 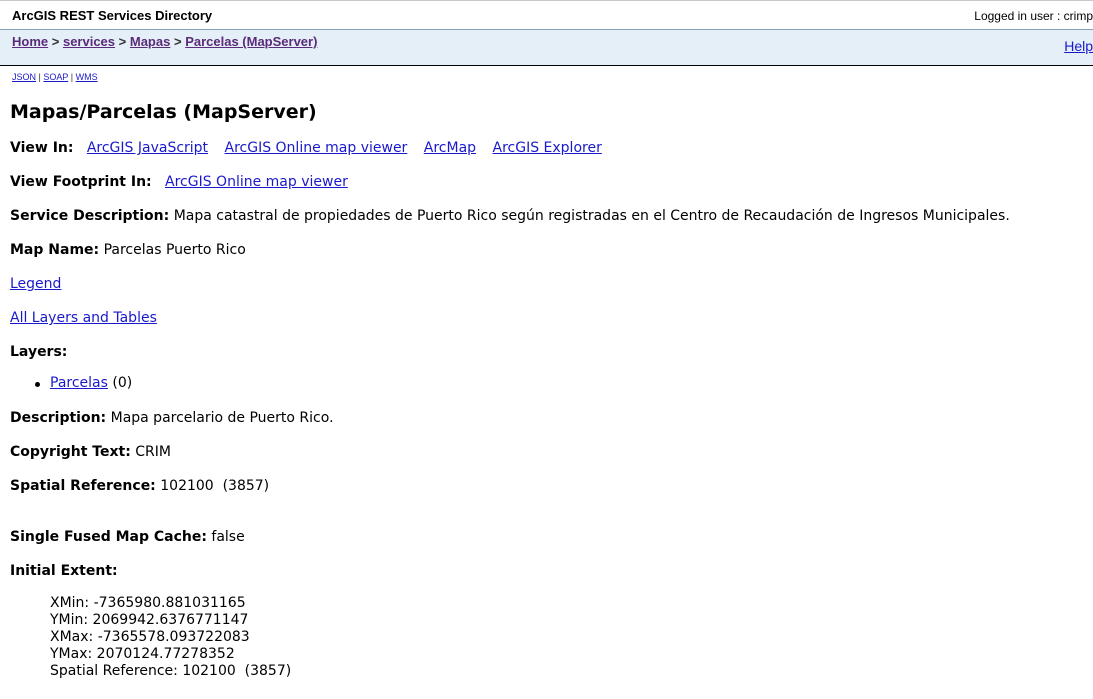 I want to click on wms-link: WMS, so click(x=87, y=77).